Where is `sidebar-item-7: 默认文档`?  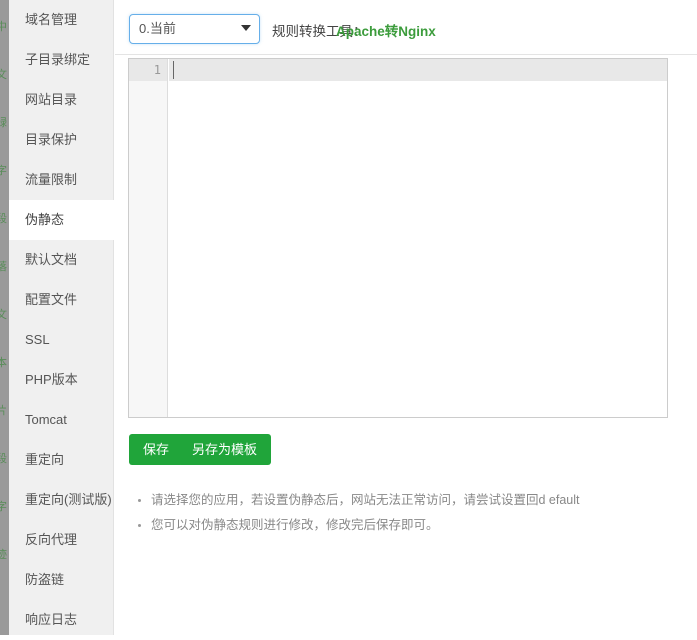
sidebar-item-7: 默认文档 is located at coordinates (61, 260).